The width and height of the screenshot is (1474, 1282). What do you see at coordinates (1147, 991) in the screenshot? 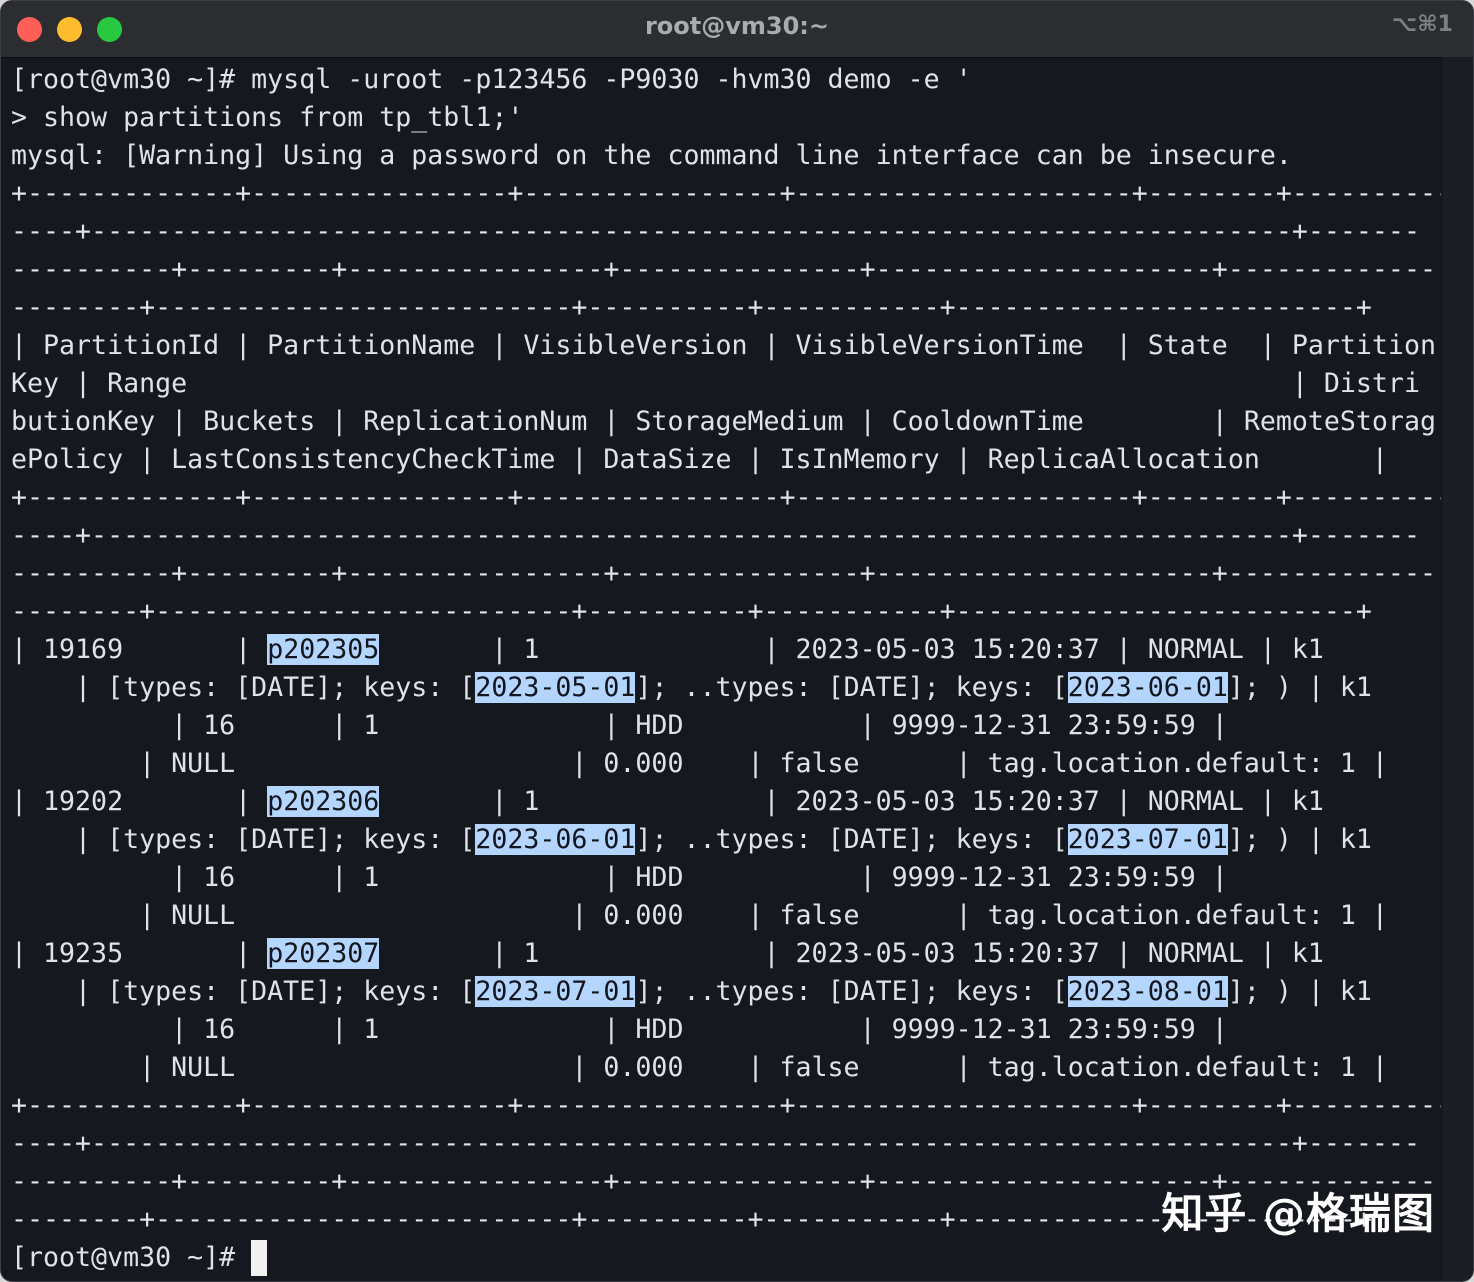
I see `selection-highlight: 2023-08-01` at bounding box center [1147, 991].